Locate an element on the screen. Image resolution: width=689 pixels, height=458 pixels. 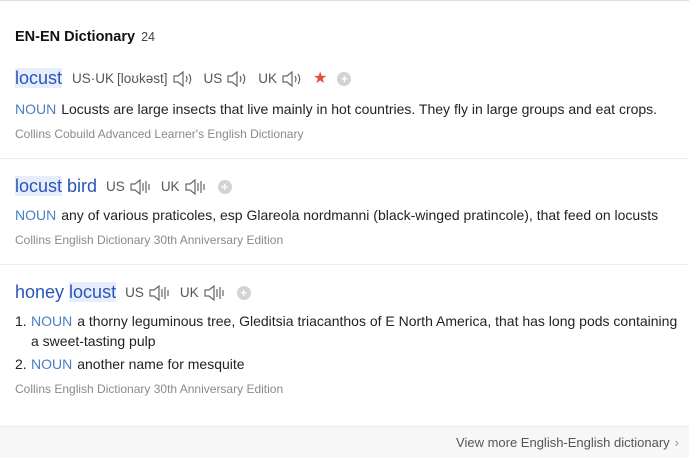
view-more-bar: View more English-English dictionary › is located at coordinates (344, 442).